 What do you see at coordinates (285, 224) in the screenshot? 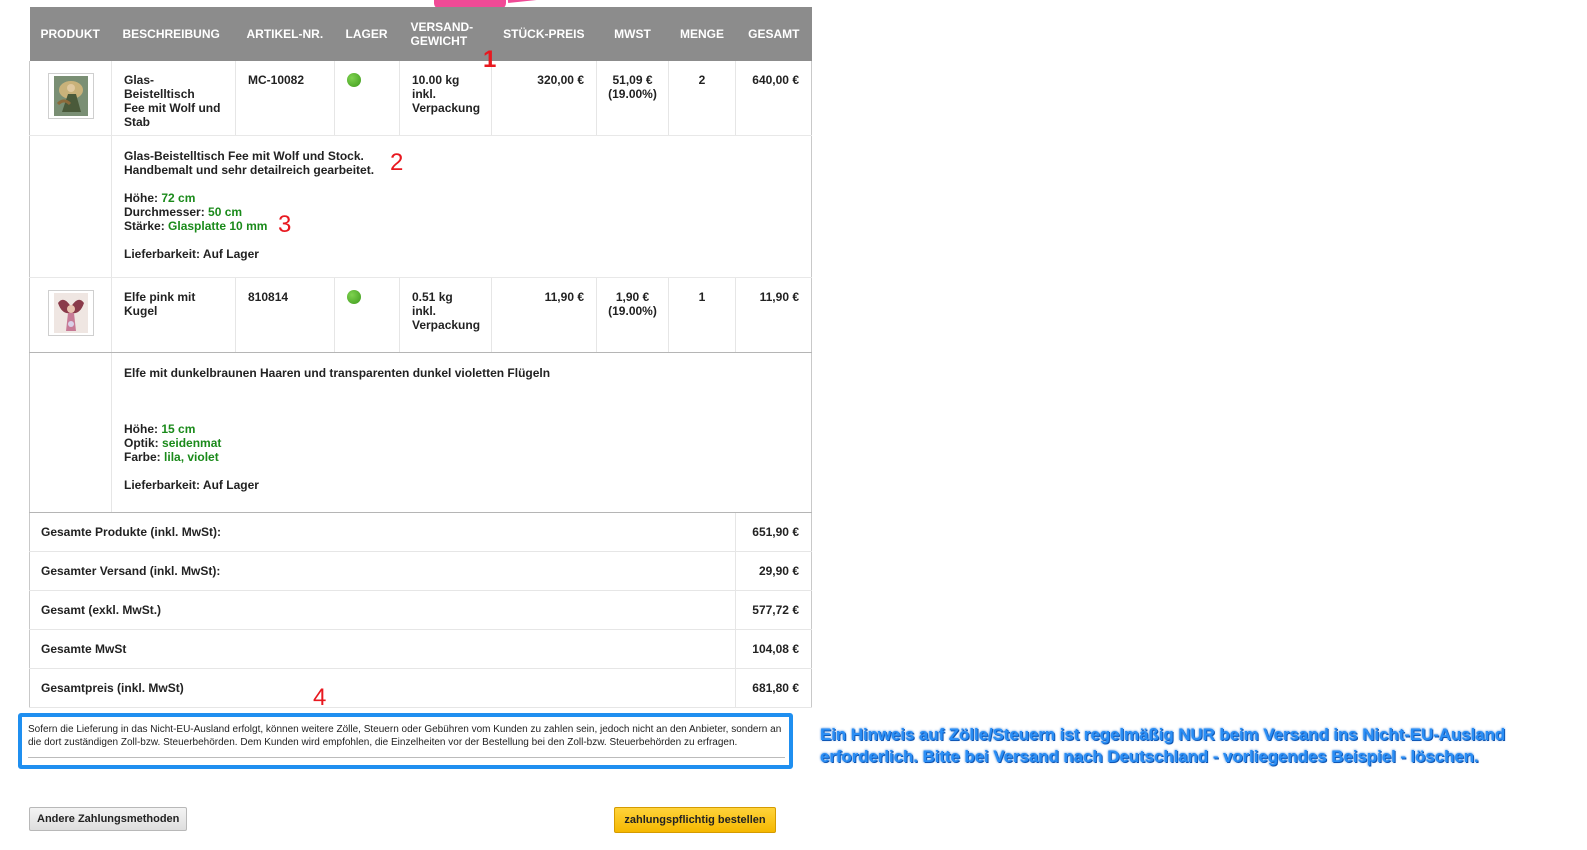
I see `annotation-marker-3: 3` at bounding box center [285, 224].